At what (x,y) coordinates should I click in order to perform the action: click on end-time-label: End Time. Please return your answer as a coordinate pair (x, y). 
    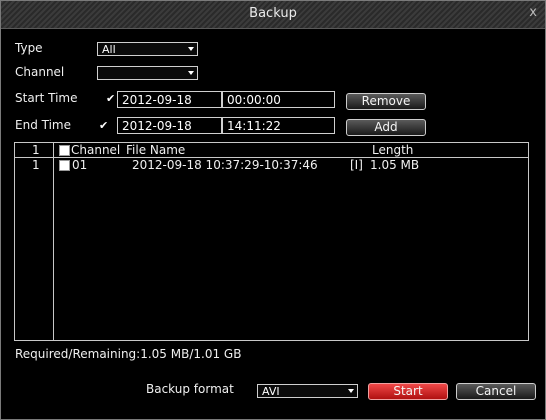
    Looking at the image, I should click on (43, 125).